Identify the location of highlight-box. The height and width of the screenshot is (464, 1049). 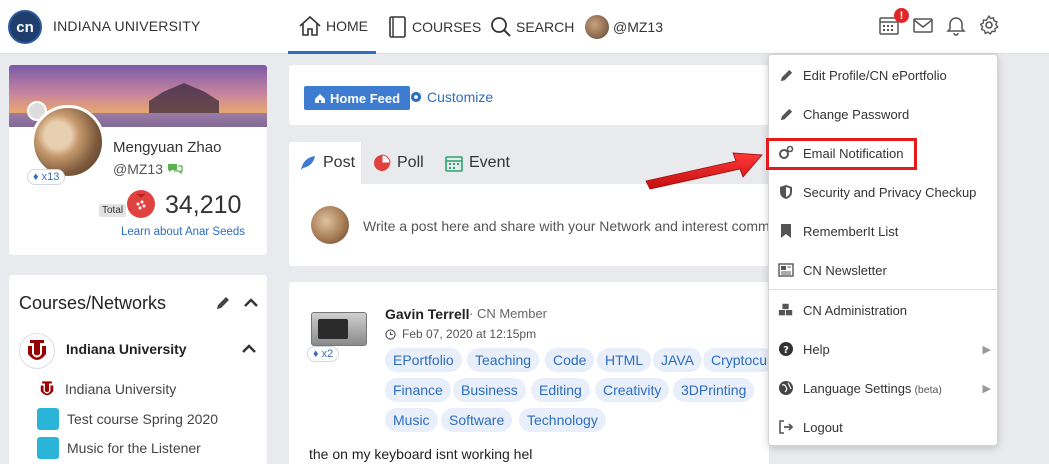
(841, 154).